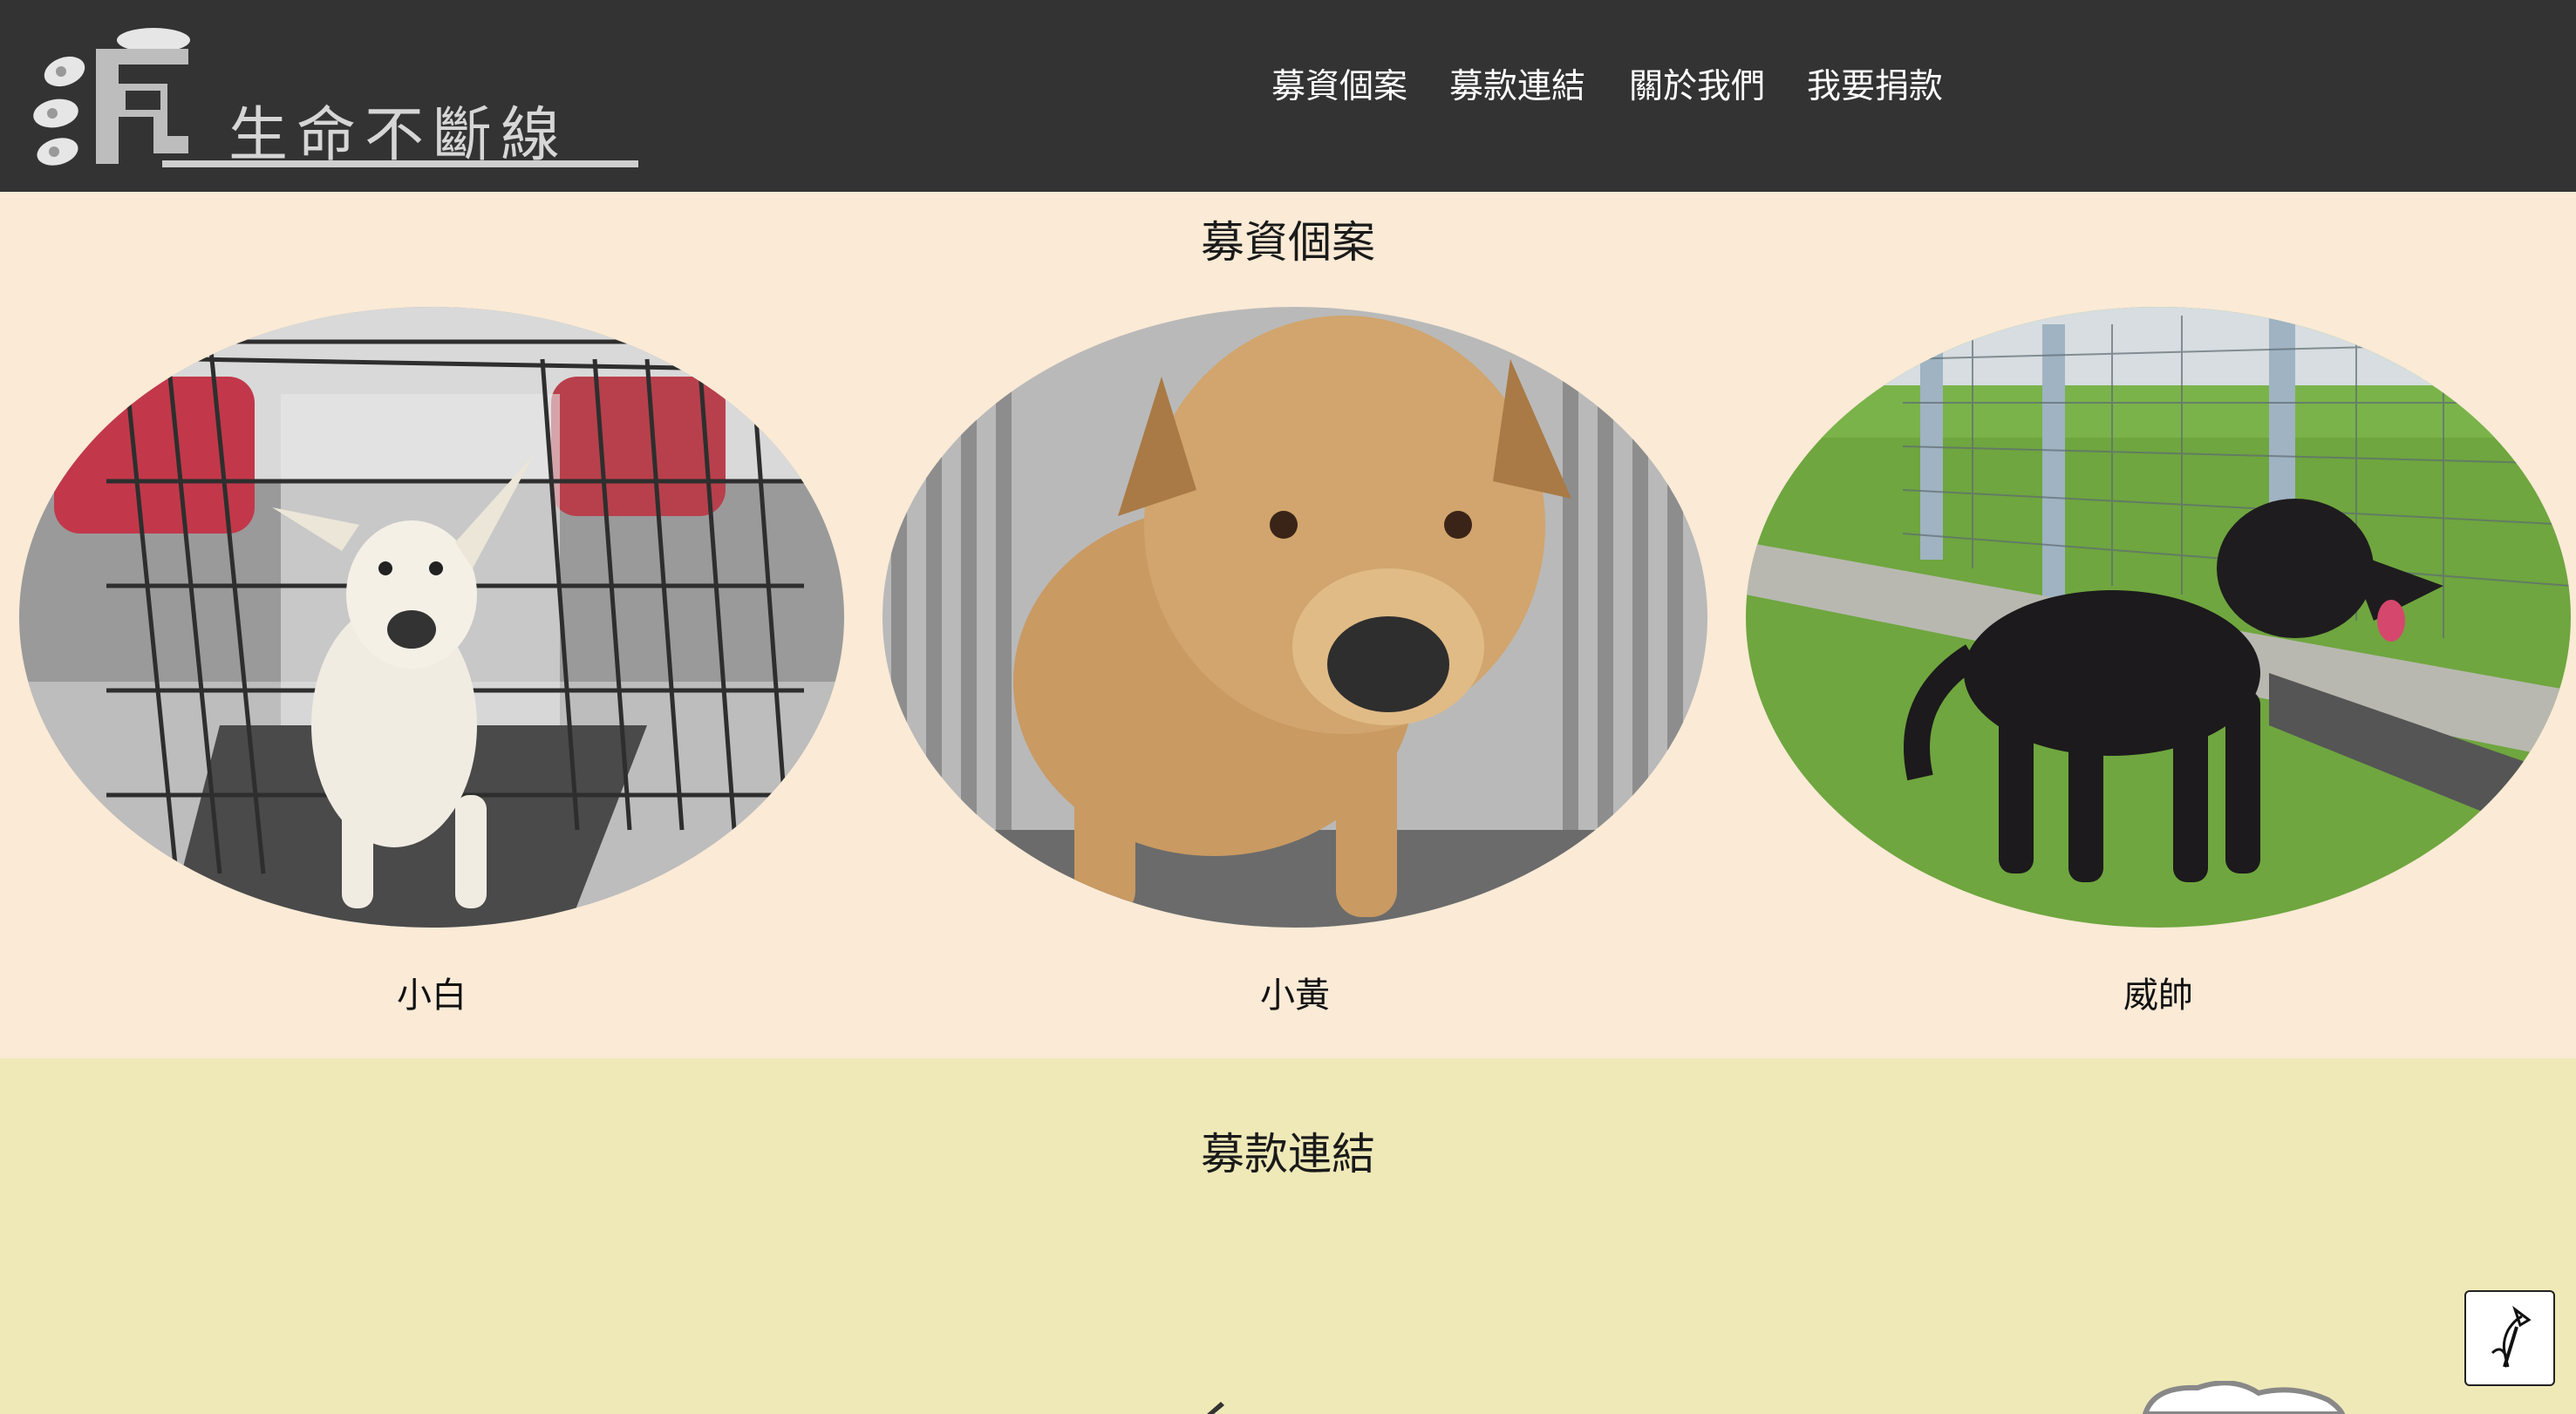  Describe the element at coordinates (2244, 1397) in the screenshot. I see `partial-cloud-icon` at that location.